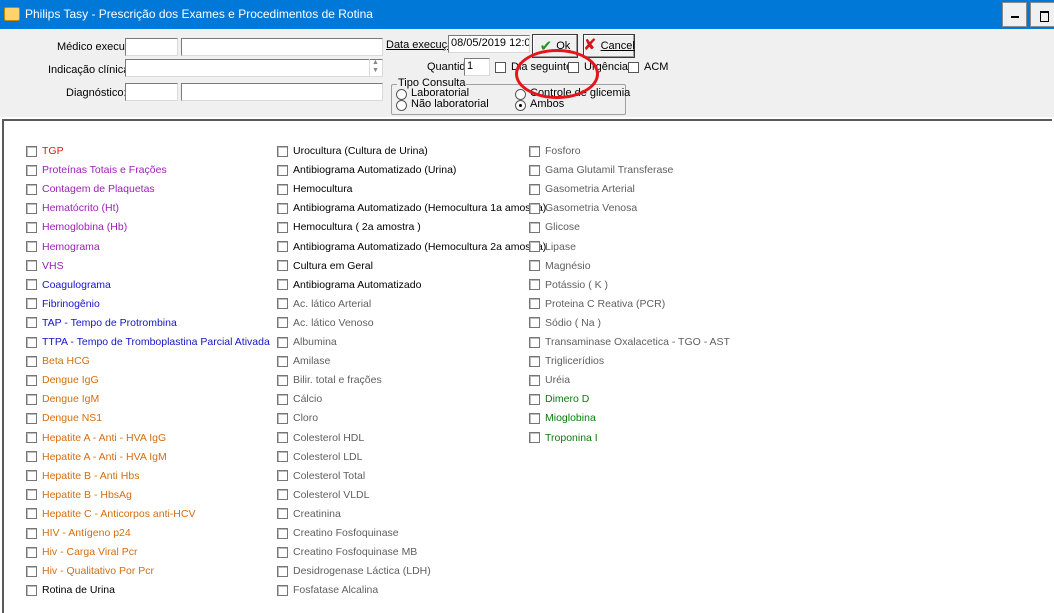  Describe the element at coordinates (1042, 14) in the screenshot. I see `maximize-button` at that location.